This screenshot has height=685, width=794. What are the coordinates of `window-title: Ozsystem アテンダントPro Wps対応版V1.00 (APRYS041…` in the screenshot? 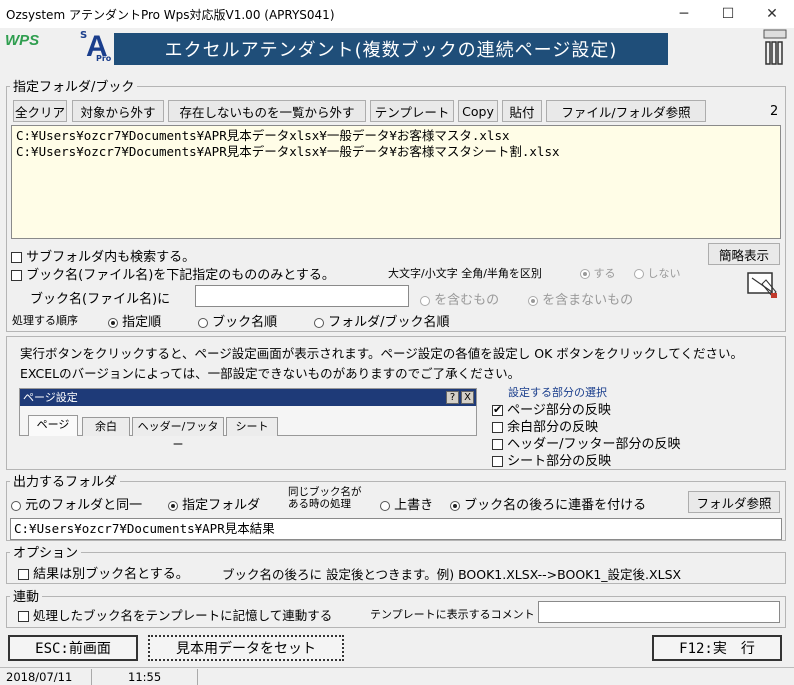 It's located at (170, 15).